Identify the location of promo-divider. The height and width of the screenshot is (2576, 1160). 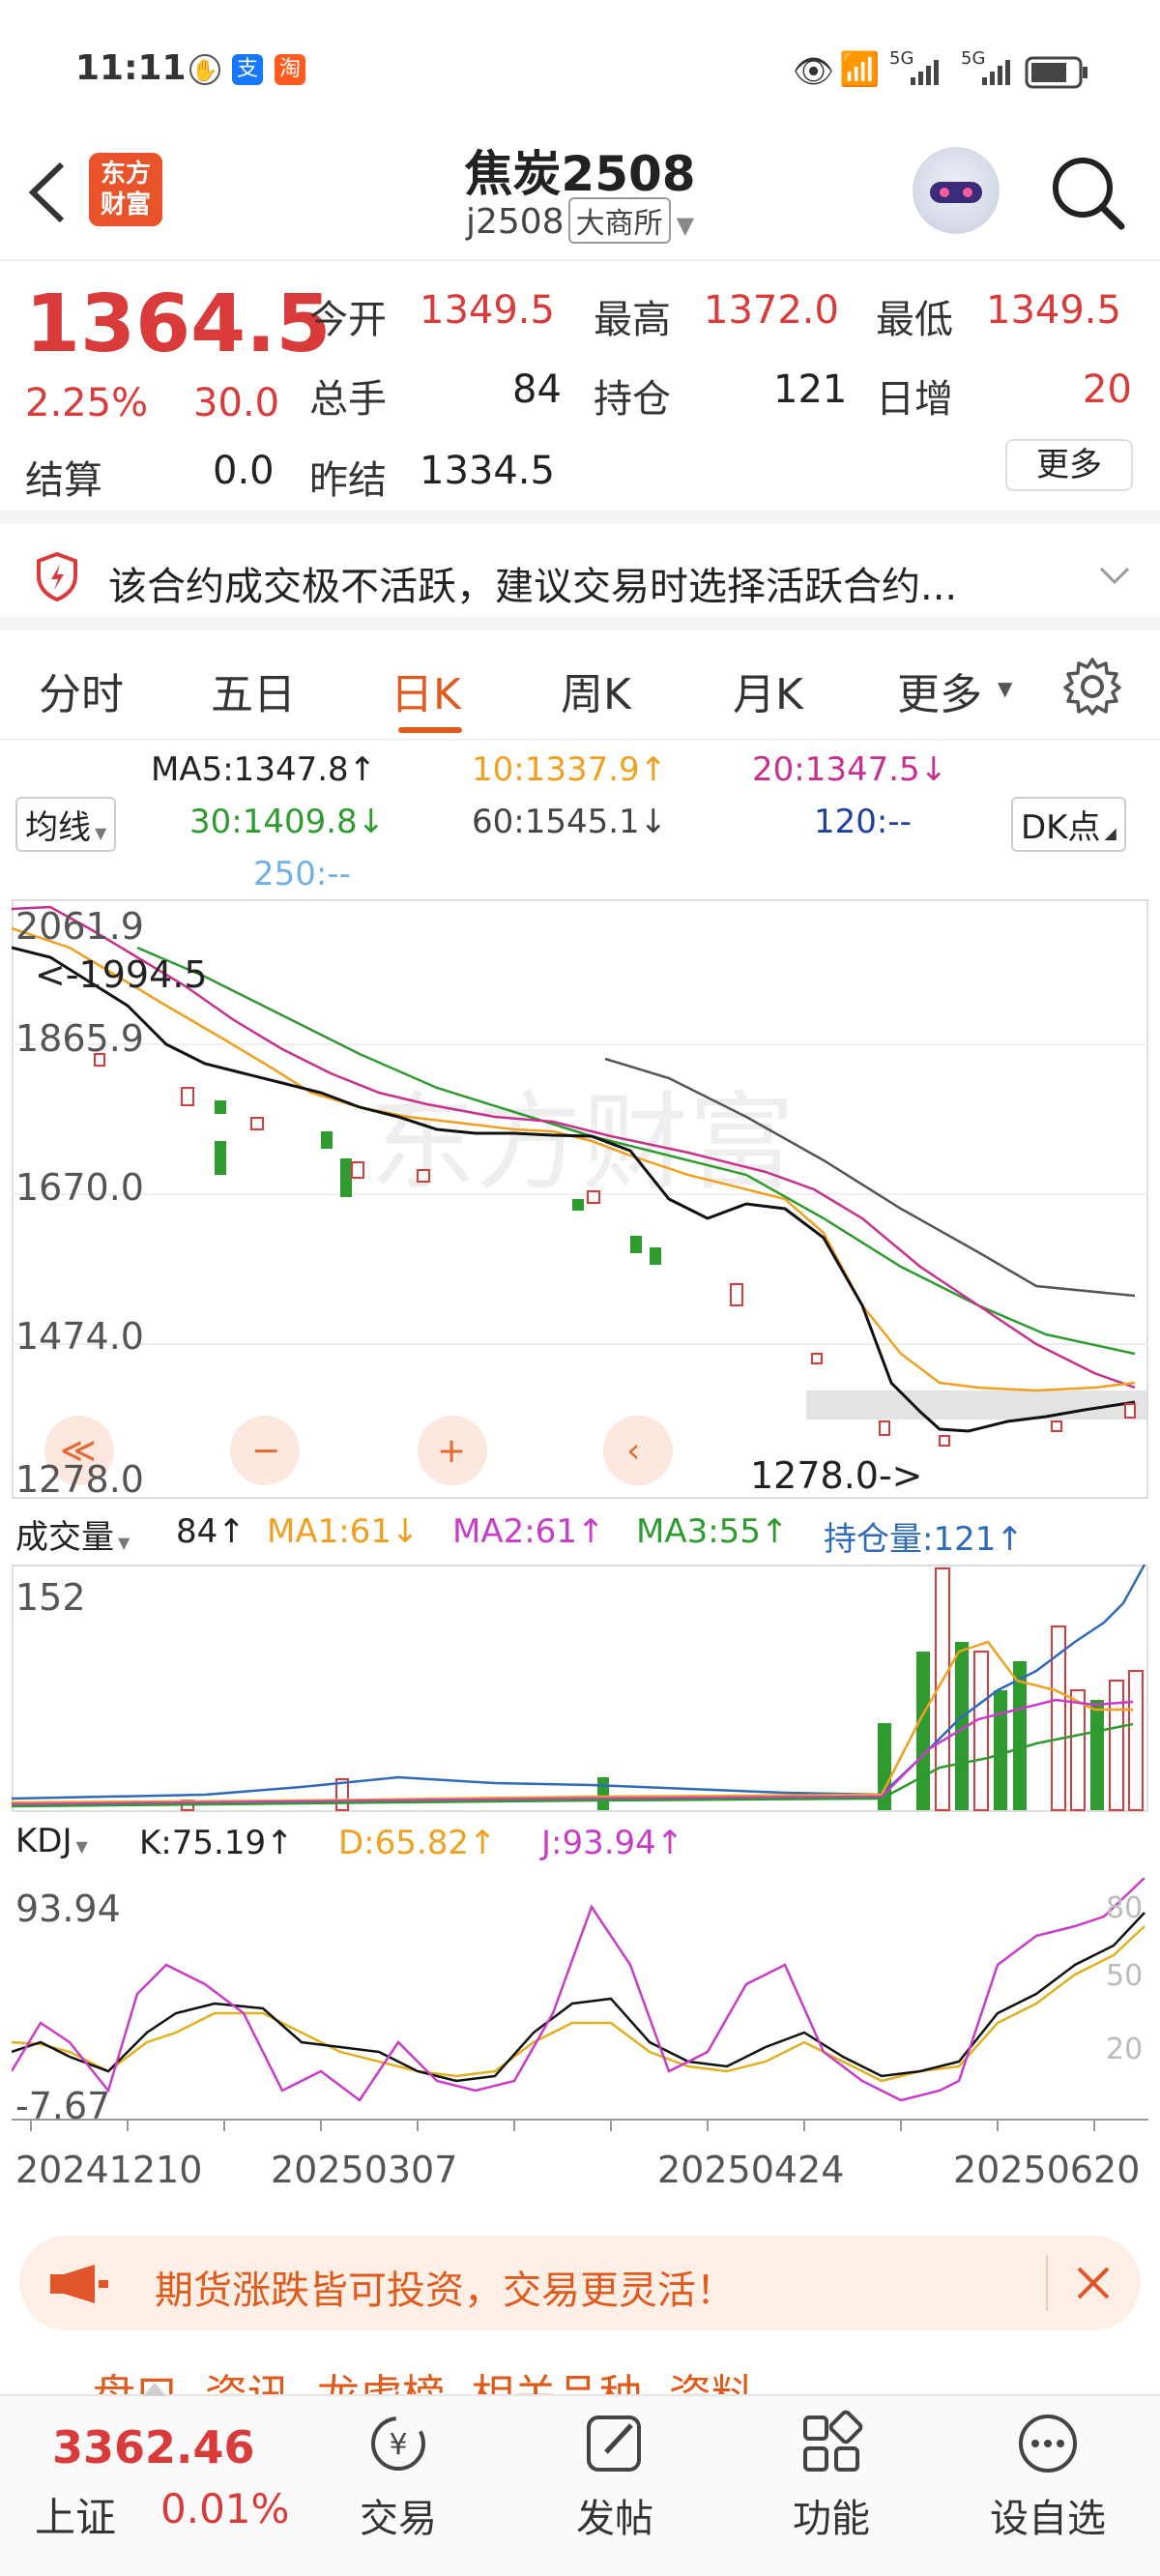
(1047, 2283).